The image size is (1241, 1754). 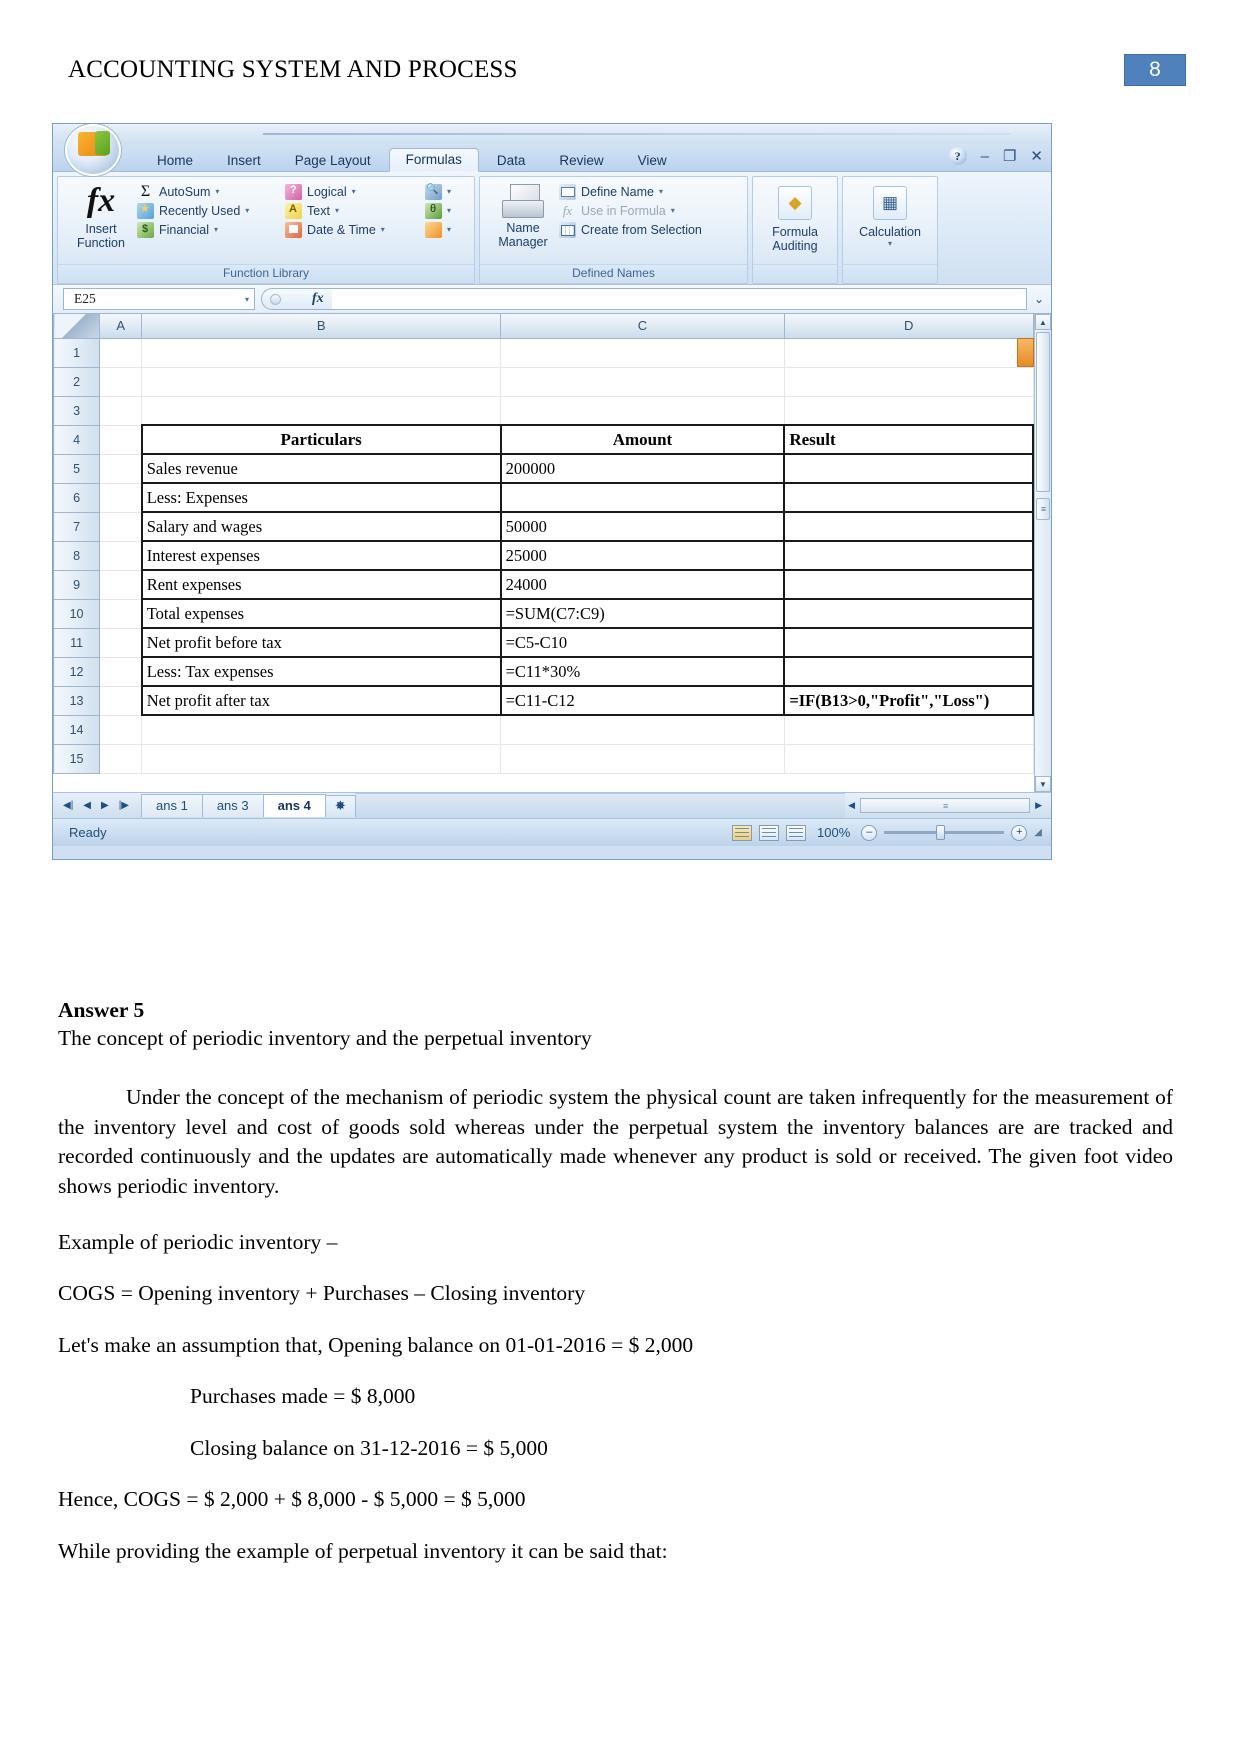 What do you see at coordinates (652, 161) in the screenshot?
I see `tab-view: View` at bounding box center [652, 161].